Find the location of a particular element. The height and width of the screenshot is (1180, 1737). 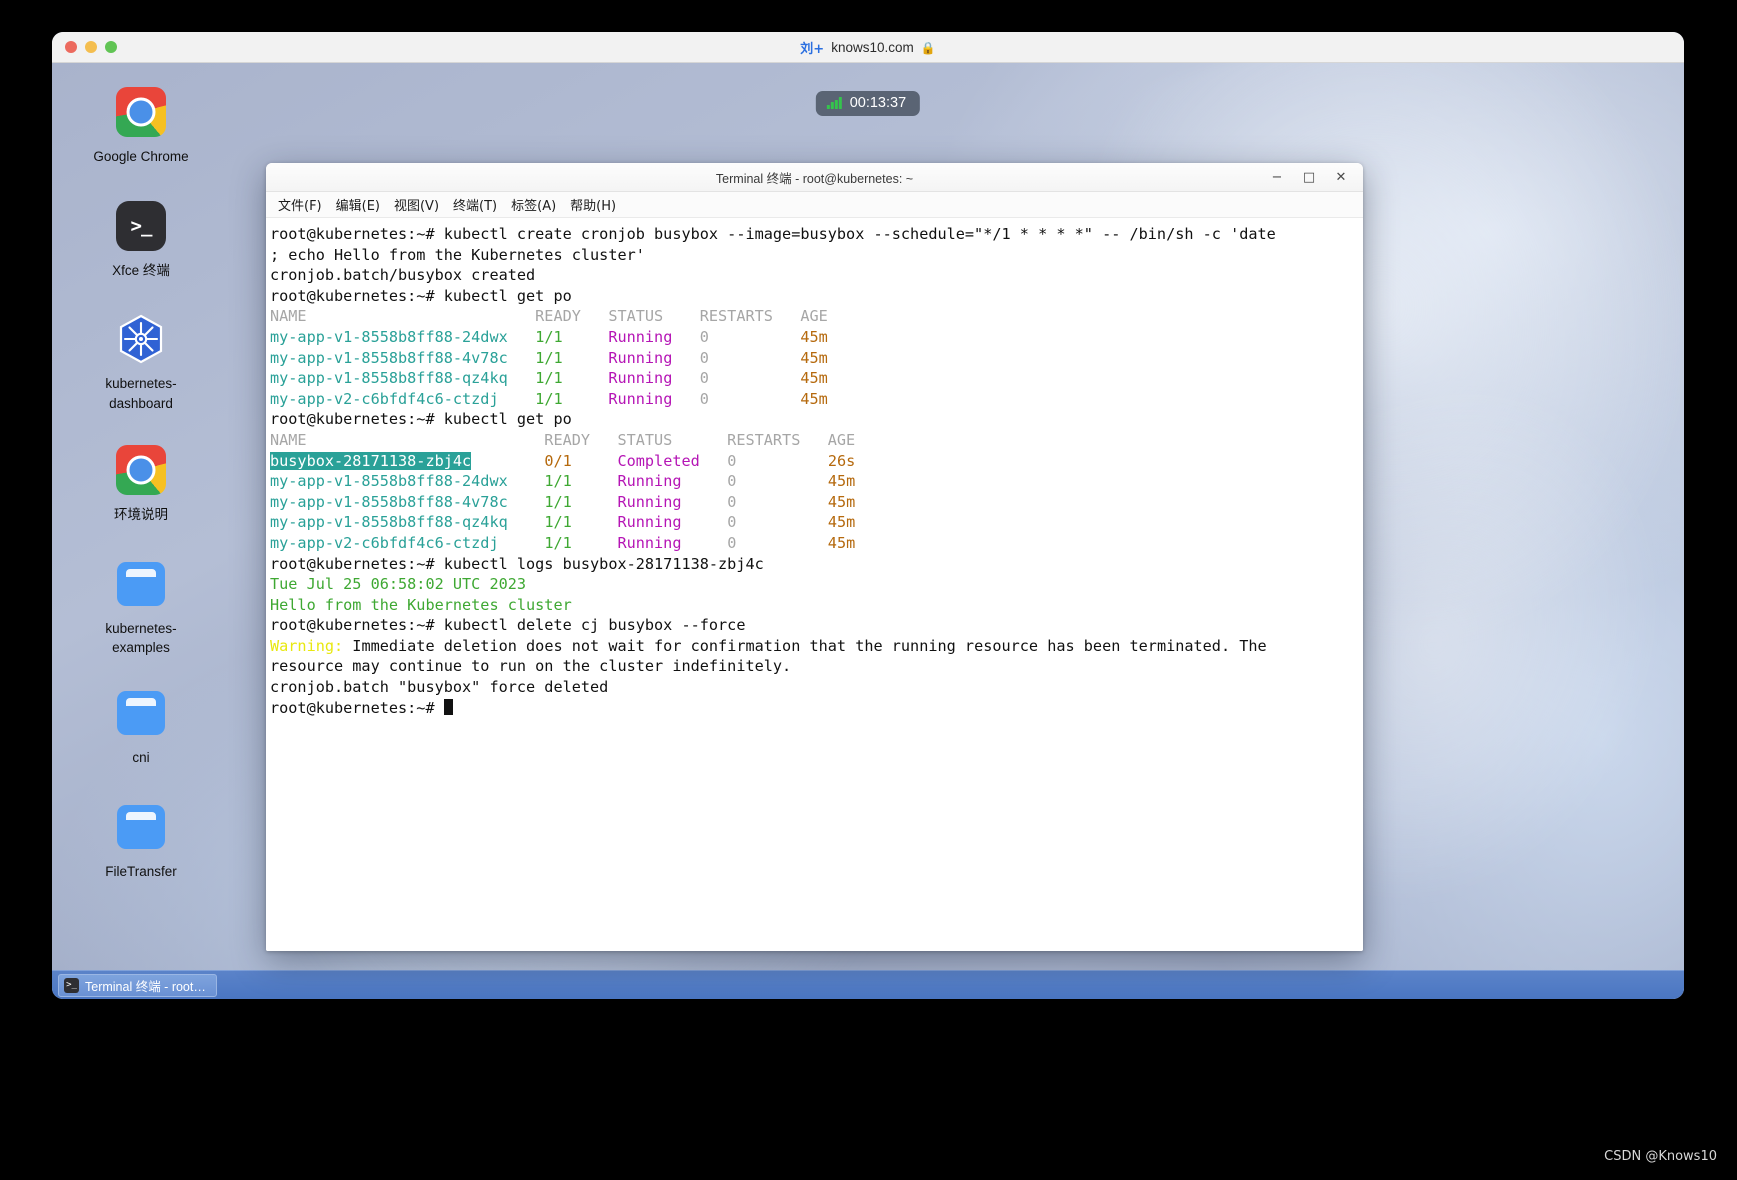

menu-edit: 编辑(E) is located at coordinates (358, 204).